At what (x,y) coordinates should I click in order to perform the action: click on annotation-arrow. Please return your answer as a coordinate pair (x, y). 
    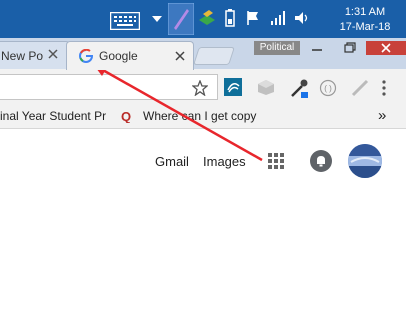
    Looking at the image, I should click on (178, 113).